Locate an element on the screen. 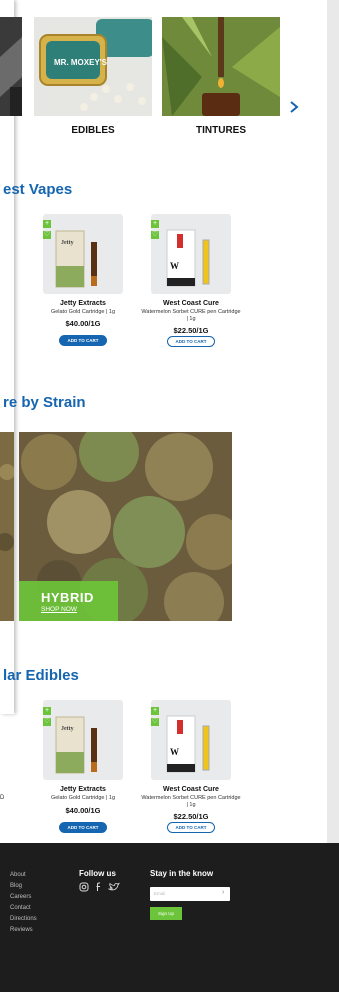 This screenshot has width=339, height=992. email-placeholder: Email is located at coordinates (160, 893).